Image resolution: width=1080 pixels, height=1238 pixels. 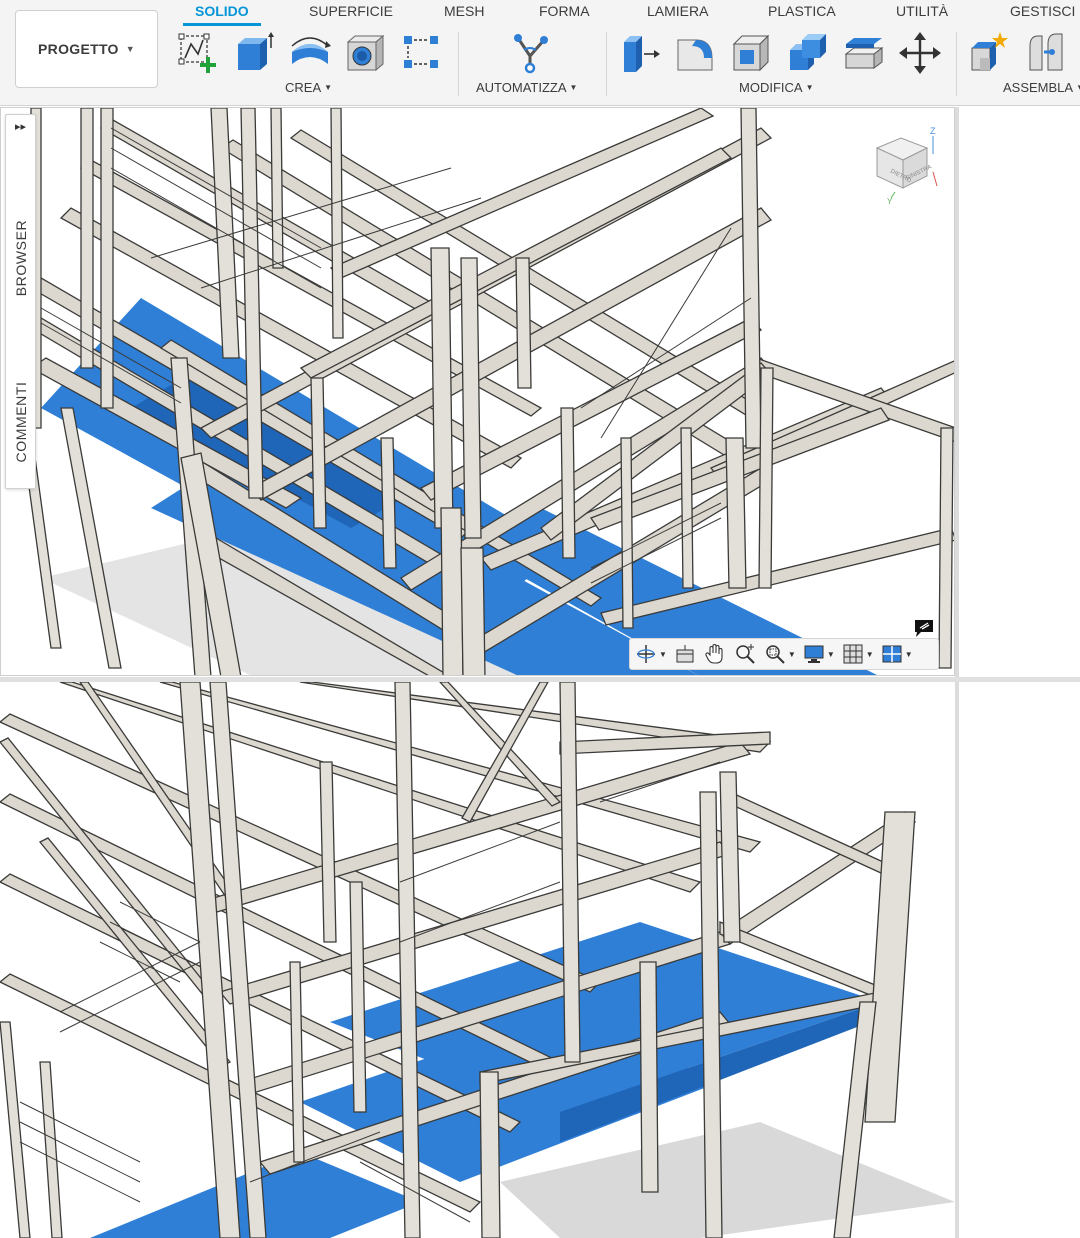 I want to click on browser-tab: BROWSER, so click(x=20, y=258).